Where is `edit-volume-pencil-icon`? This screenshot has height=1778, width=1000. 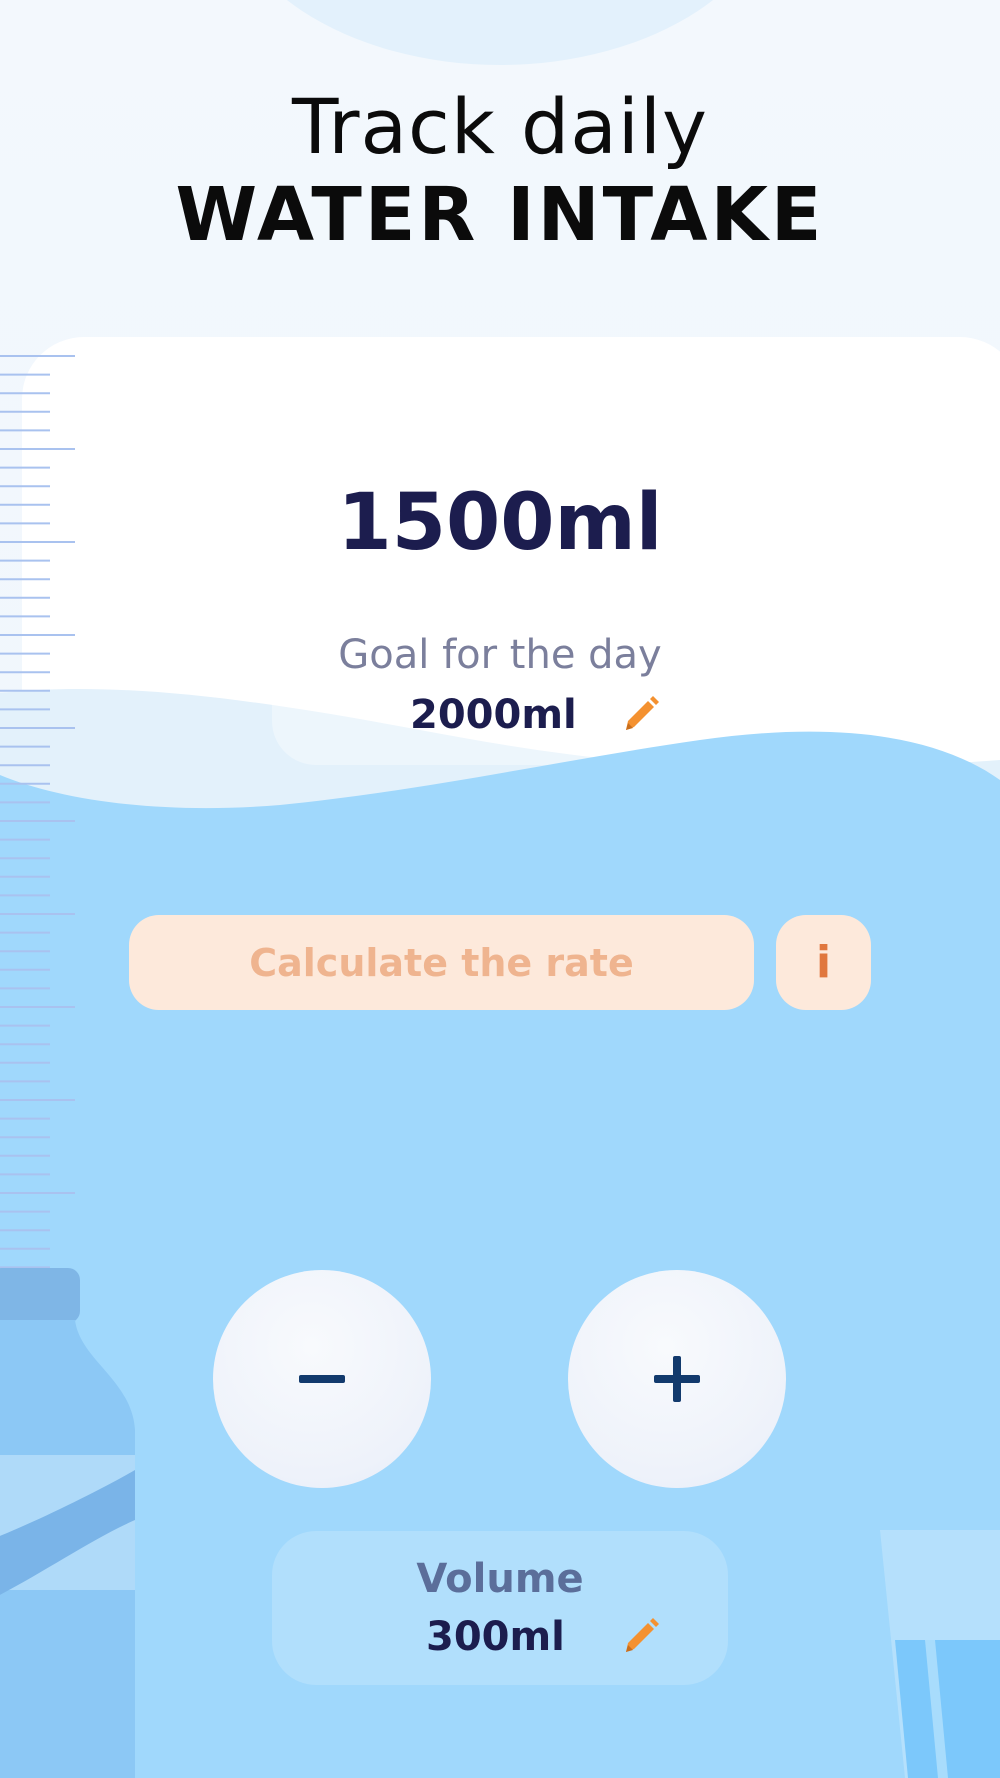
edit-volume-pencil-icon is located at coordinates (640, 1636).